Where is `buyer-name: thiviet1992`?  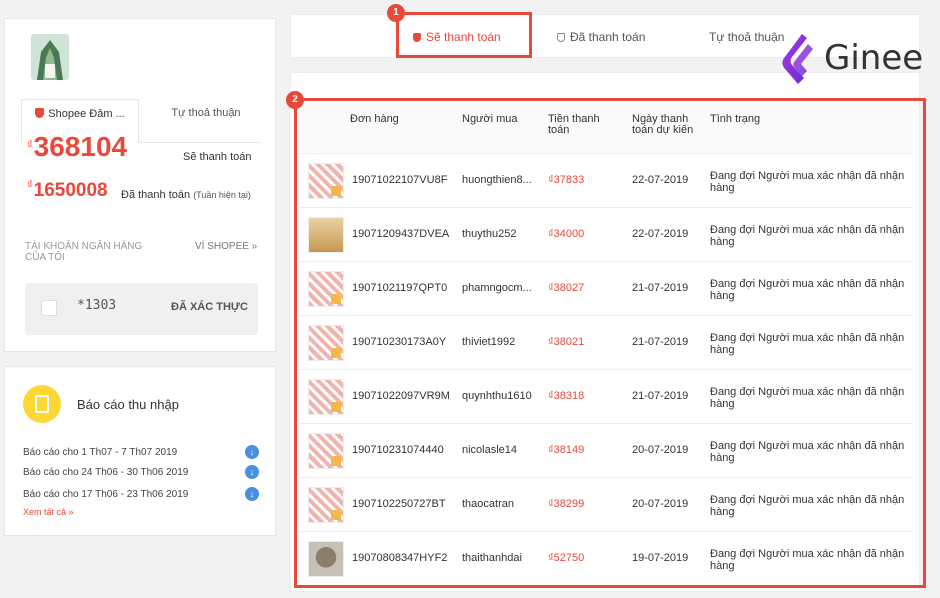 buyer-name: thiviet1992 is located at coordinates (489, 342).